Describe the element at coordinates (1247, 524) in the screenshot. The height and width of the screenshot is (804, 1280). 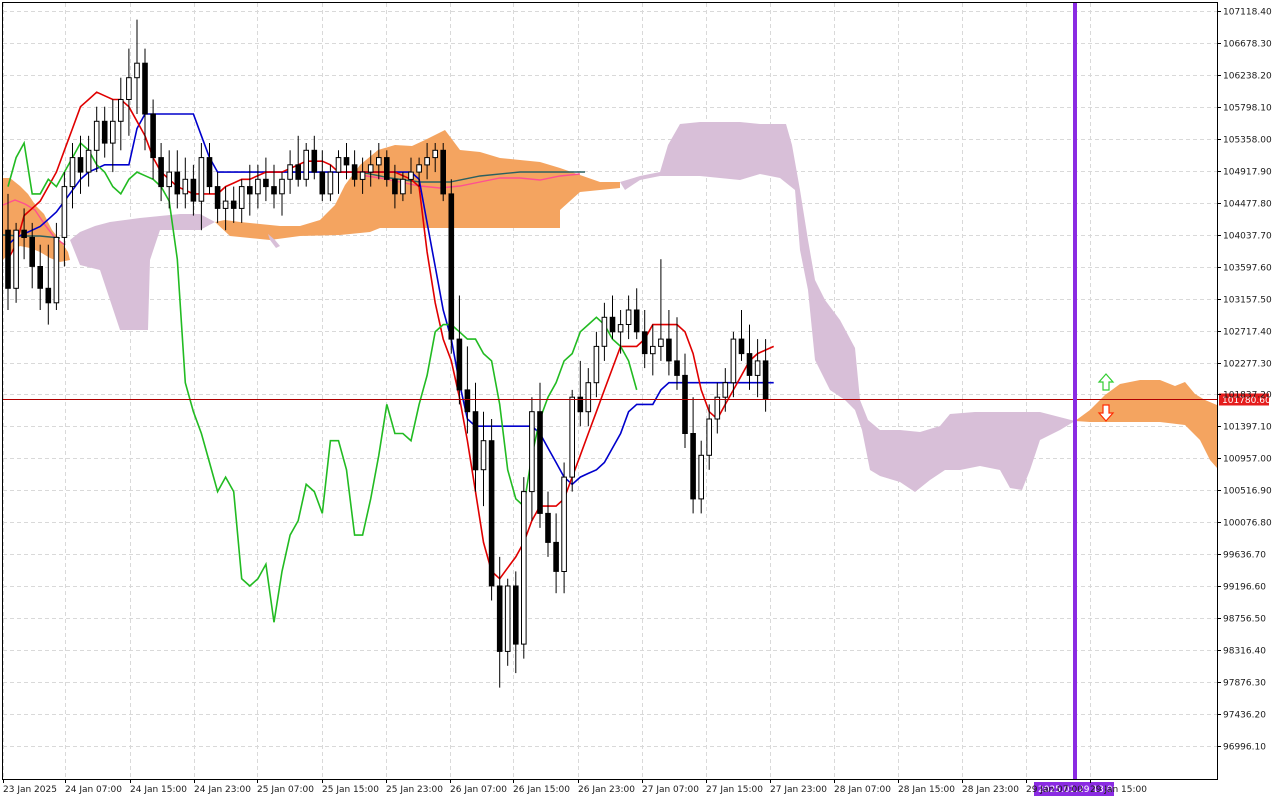
I see `y-tick-label: 100076.80` at that location.